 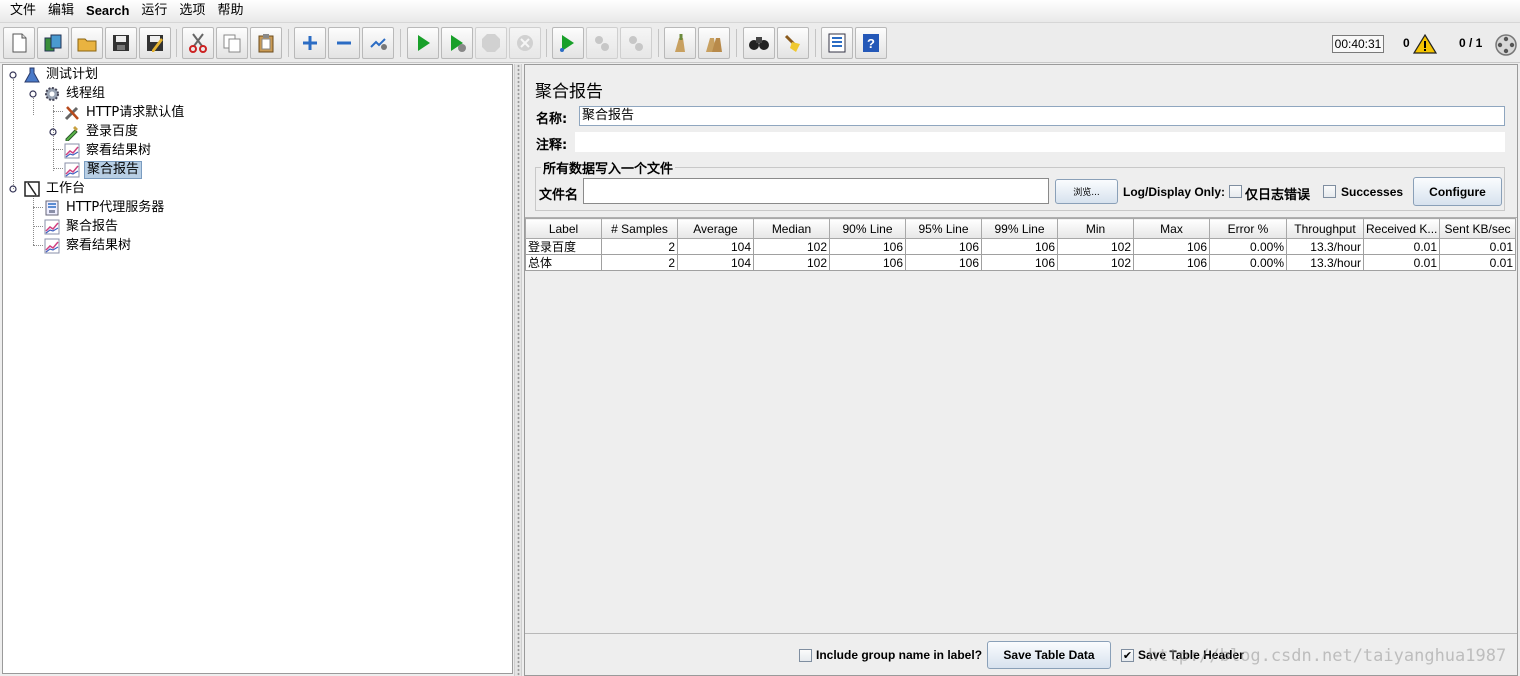 I want to click on open-button, so click(x=87, y=43).